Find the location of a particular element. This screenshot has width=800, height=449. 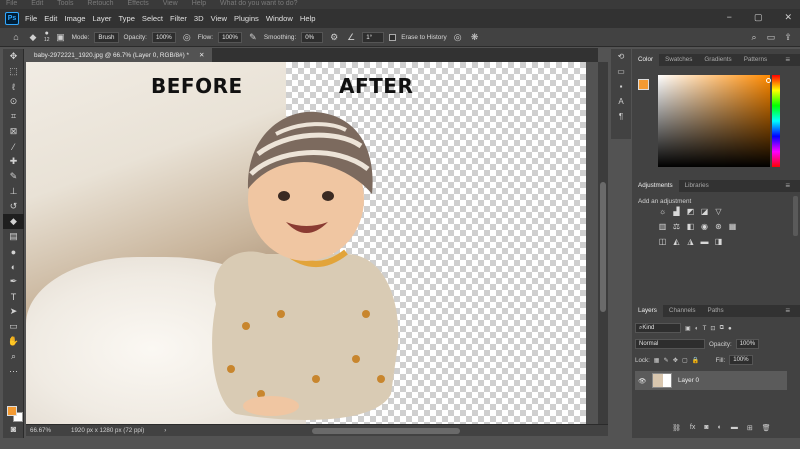

lock-transparent-icon: ▦ is located at coordinates (657, 360).